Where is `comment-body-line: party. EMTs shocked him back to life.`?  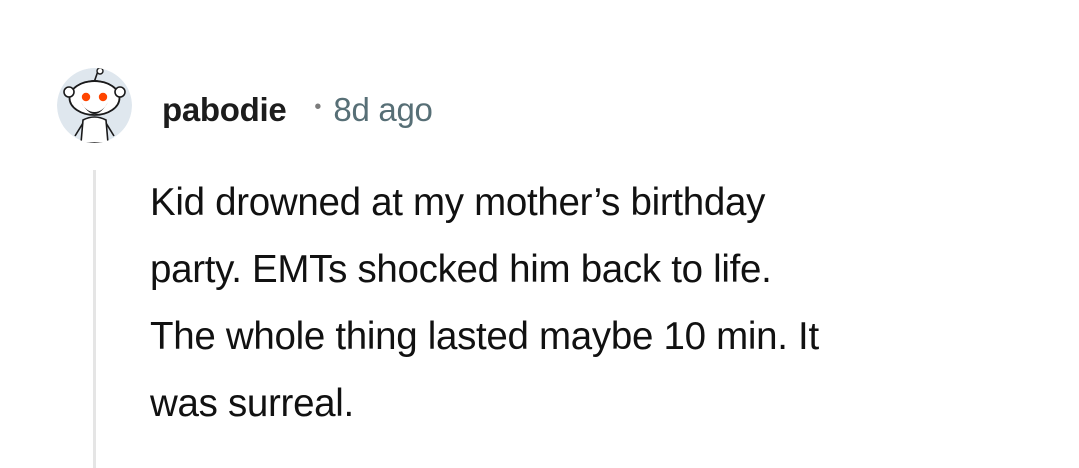
comment-body-line: party. EMTs shocked him back to life. is located at coordinates (461, 269).